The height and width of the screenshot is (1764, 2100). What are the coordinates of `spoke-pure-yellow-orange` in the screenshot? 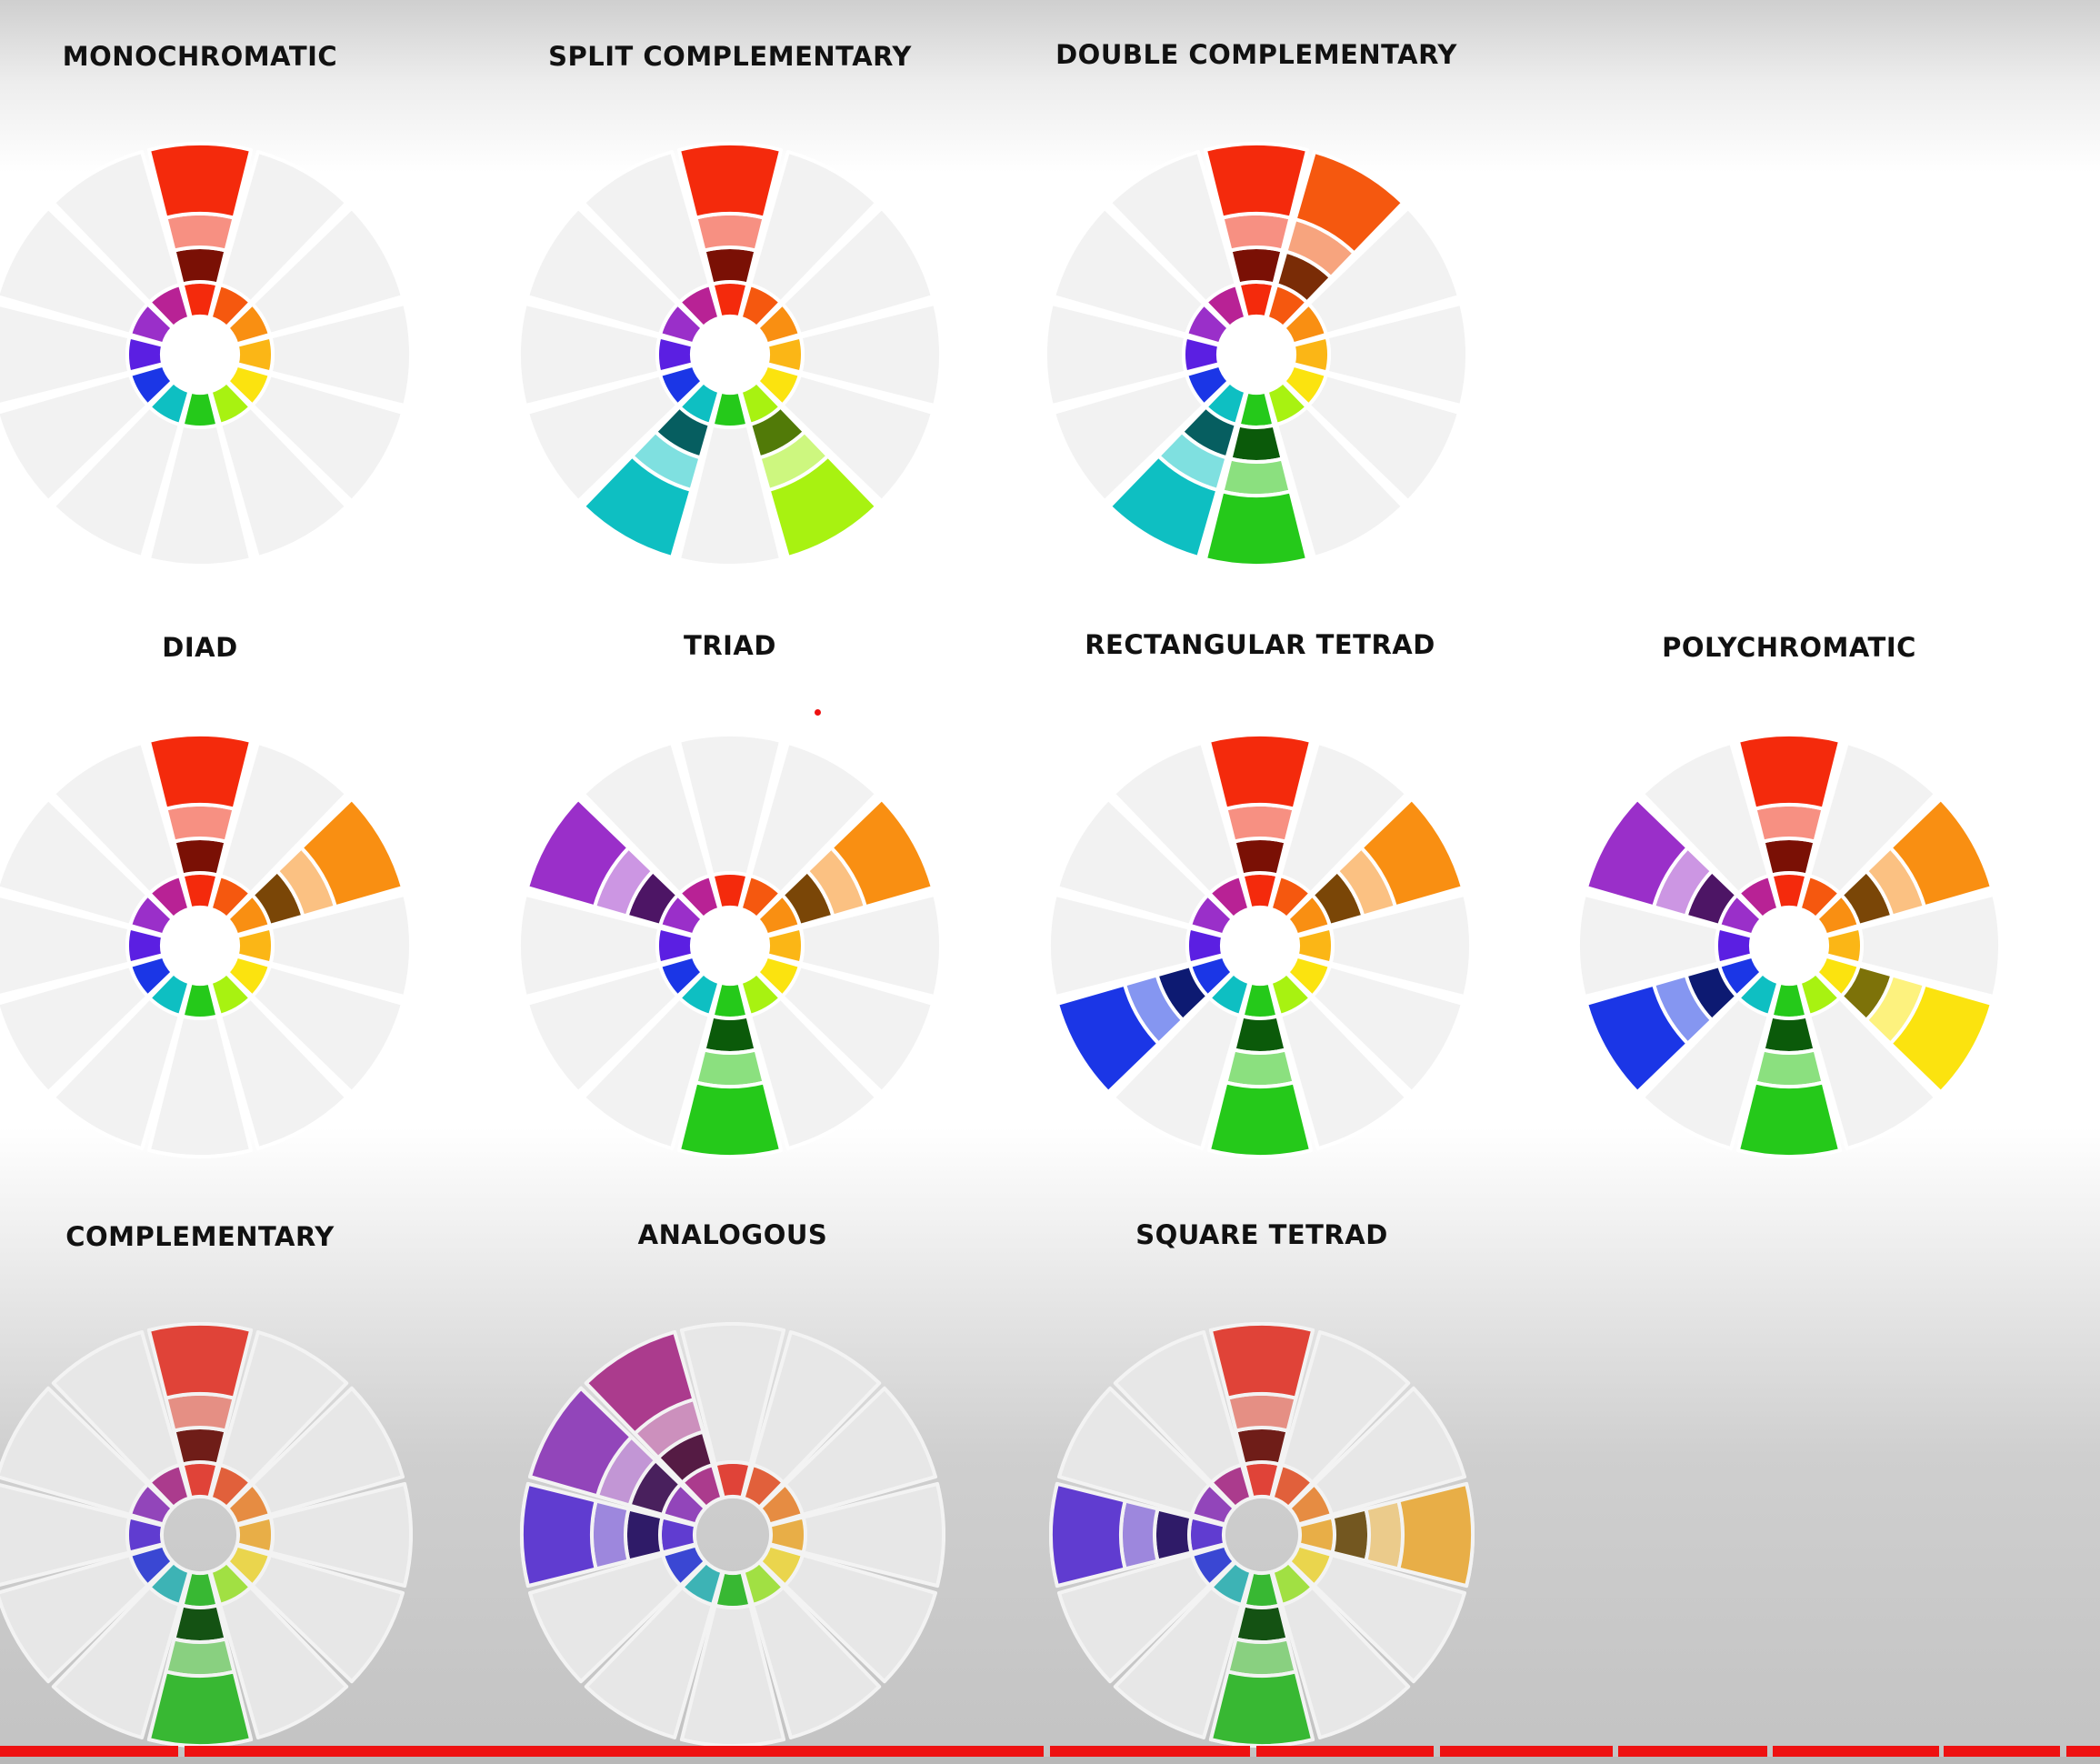 It's located at (1436, 1535).